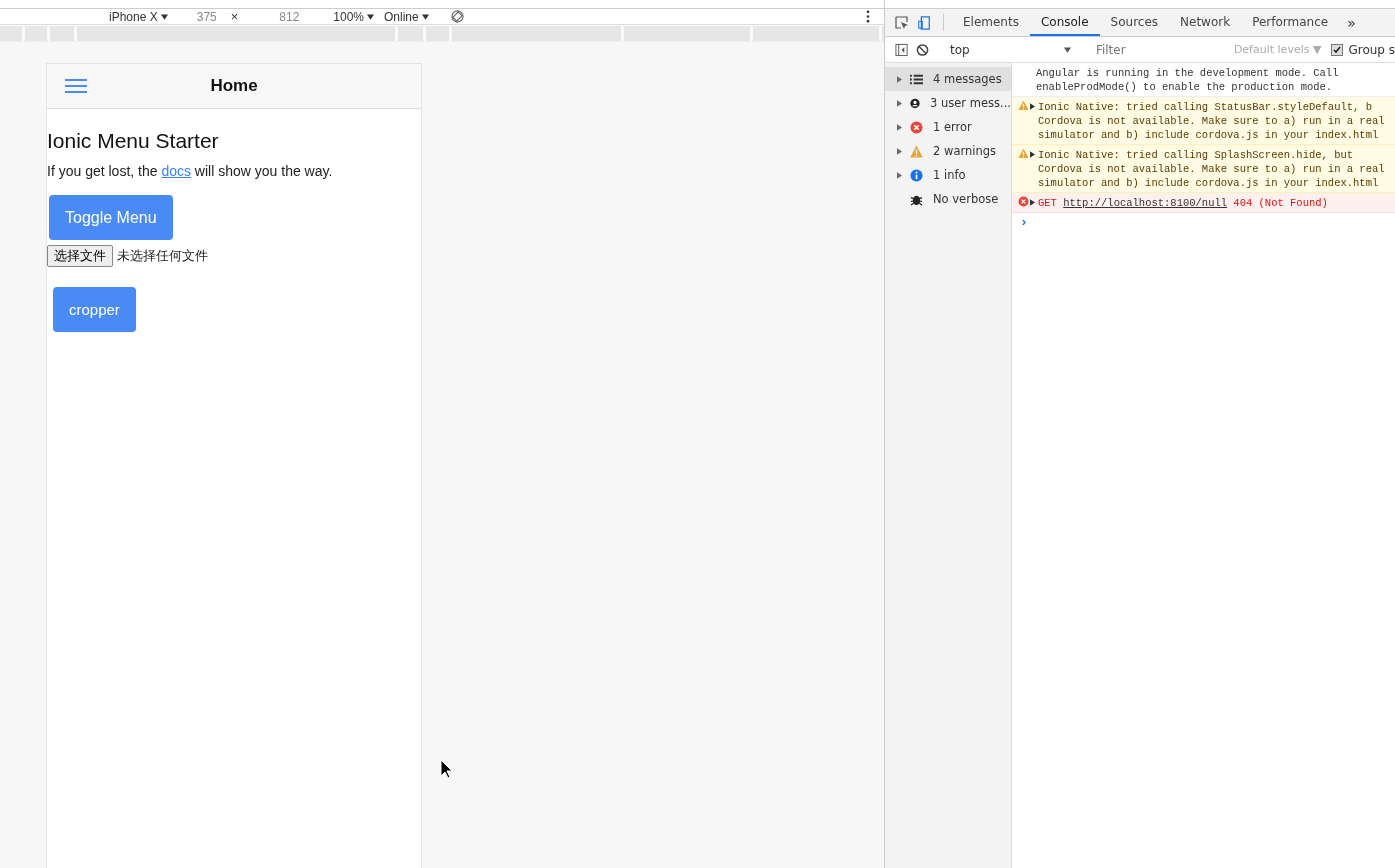  What do you see at coordinates (162, 256) in the screenshot?
I see `file-status: 未选择任何文件` at bounding box center [162, 256].